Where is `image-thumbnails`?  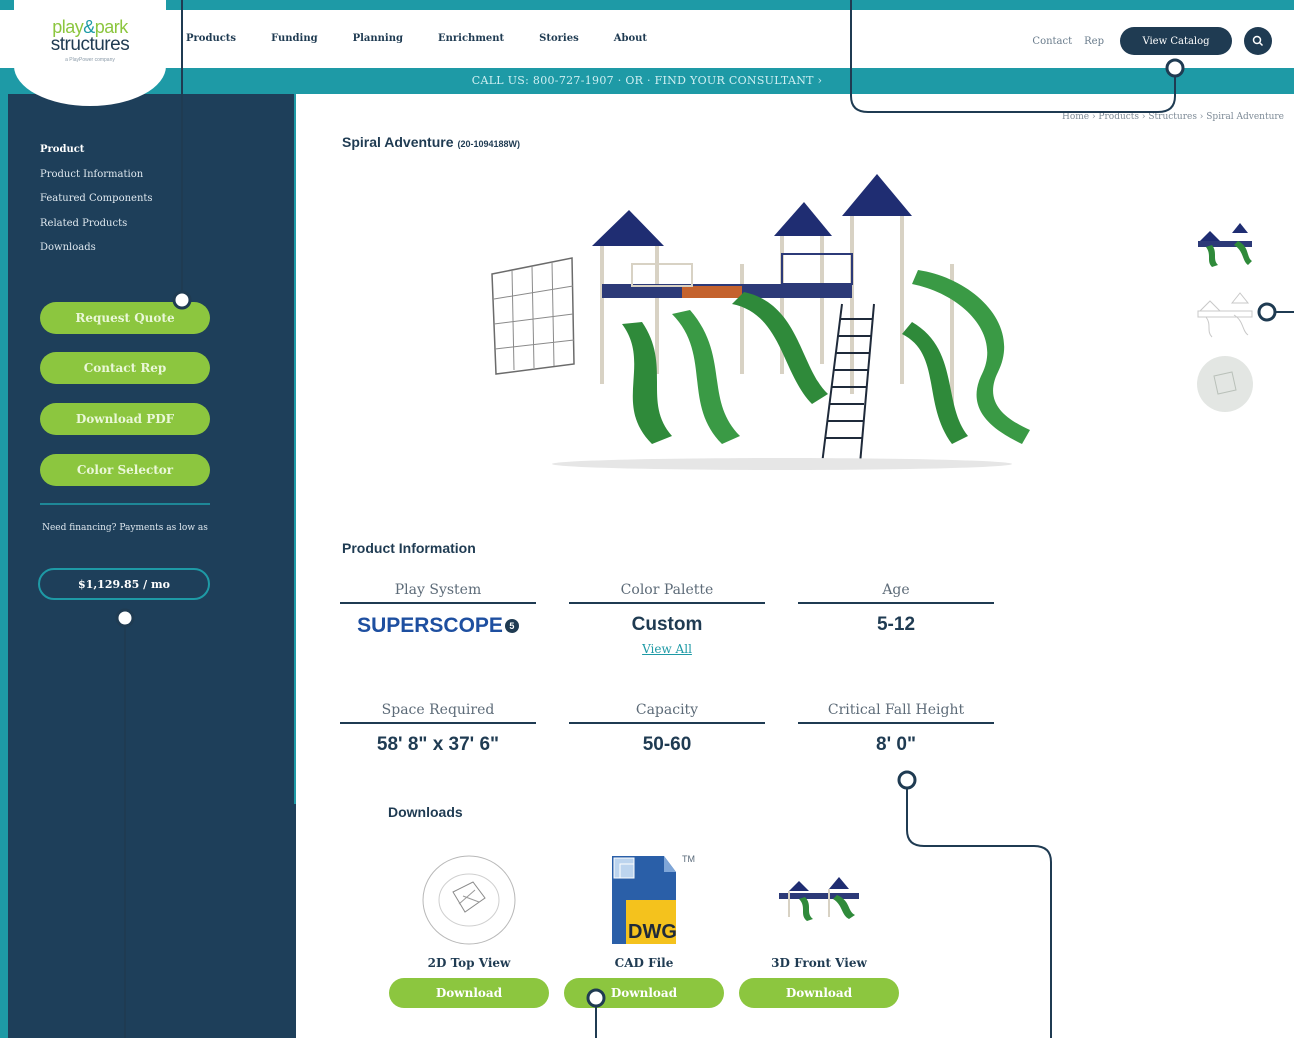
image-thumbnails is located at coordinates (1227, 319).